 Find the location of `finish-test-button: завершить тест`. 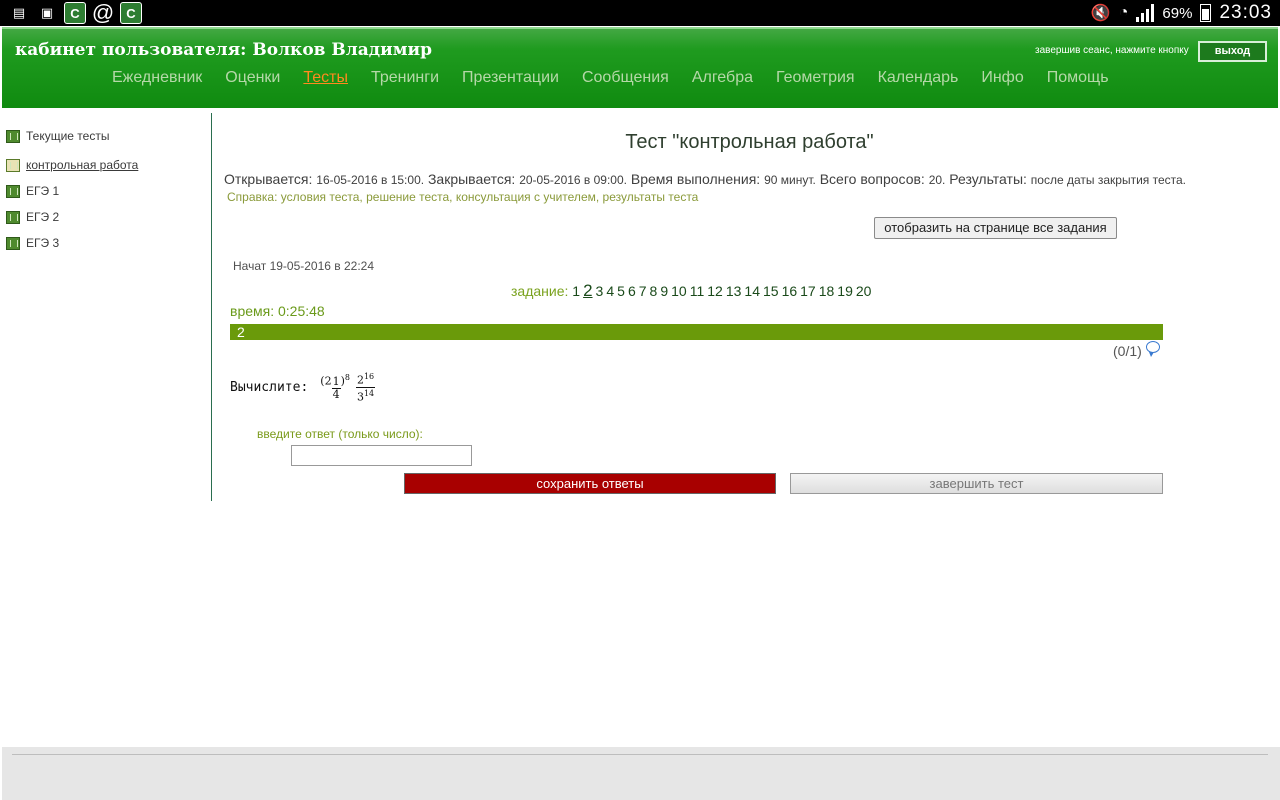

finish-test-button: завершить тест is located at coordinates (976, 483).